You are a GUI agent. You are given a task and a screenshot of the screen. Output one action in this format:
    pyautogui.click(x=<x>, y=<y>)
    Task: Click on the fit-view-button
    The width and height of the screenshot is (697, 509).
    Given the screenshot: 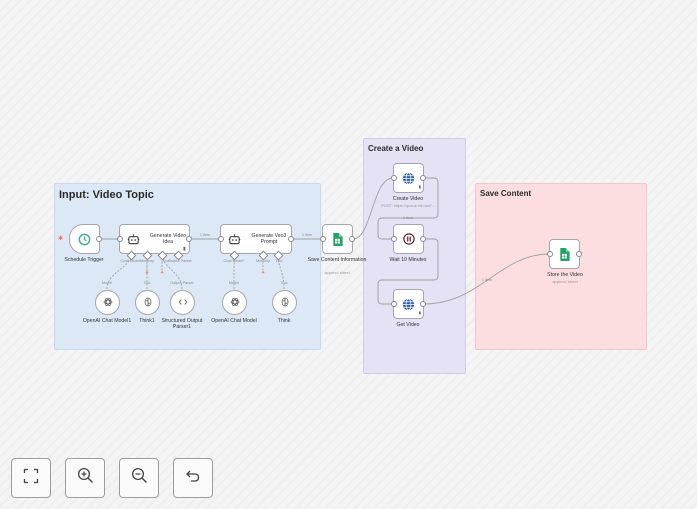 What is the action you would take?
    pyautogui.click(x=31, y=478)
    